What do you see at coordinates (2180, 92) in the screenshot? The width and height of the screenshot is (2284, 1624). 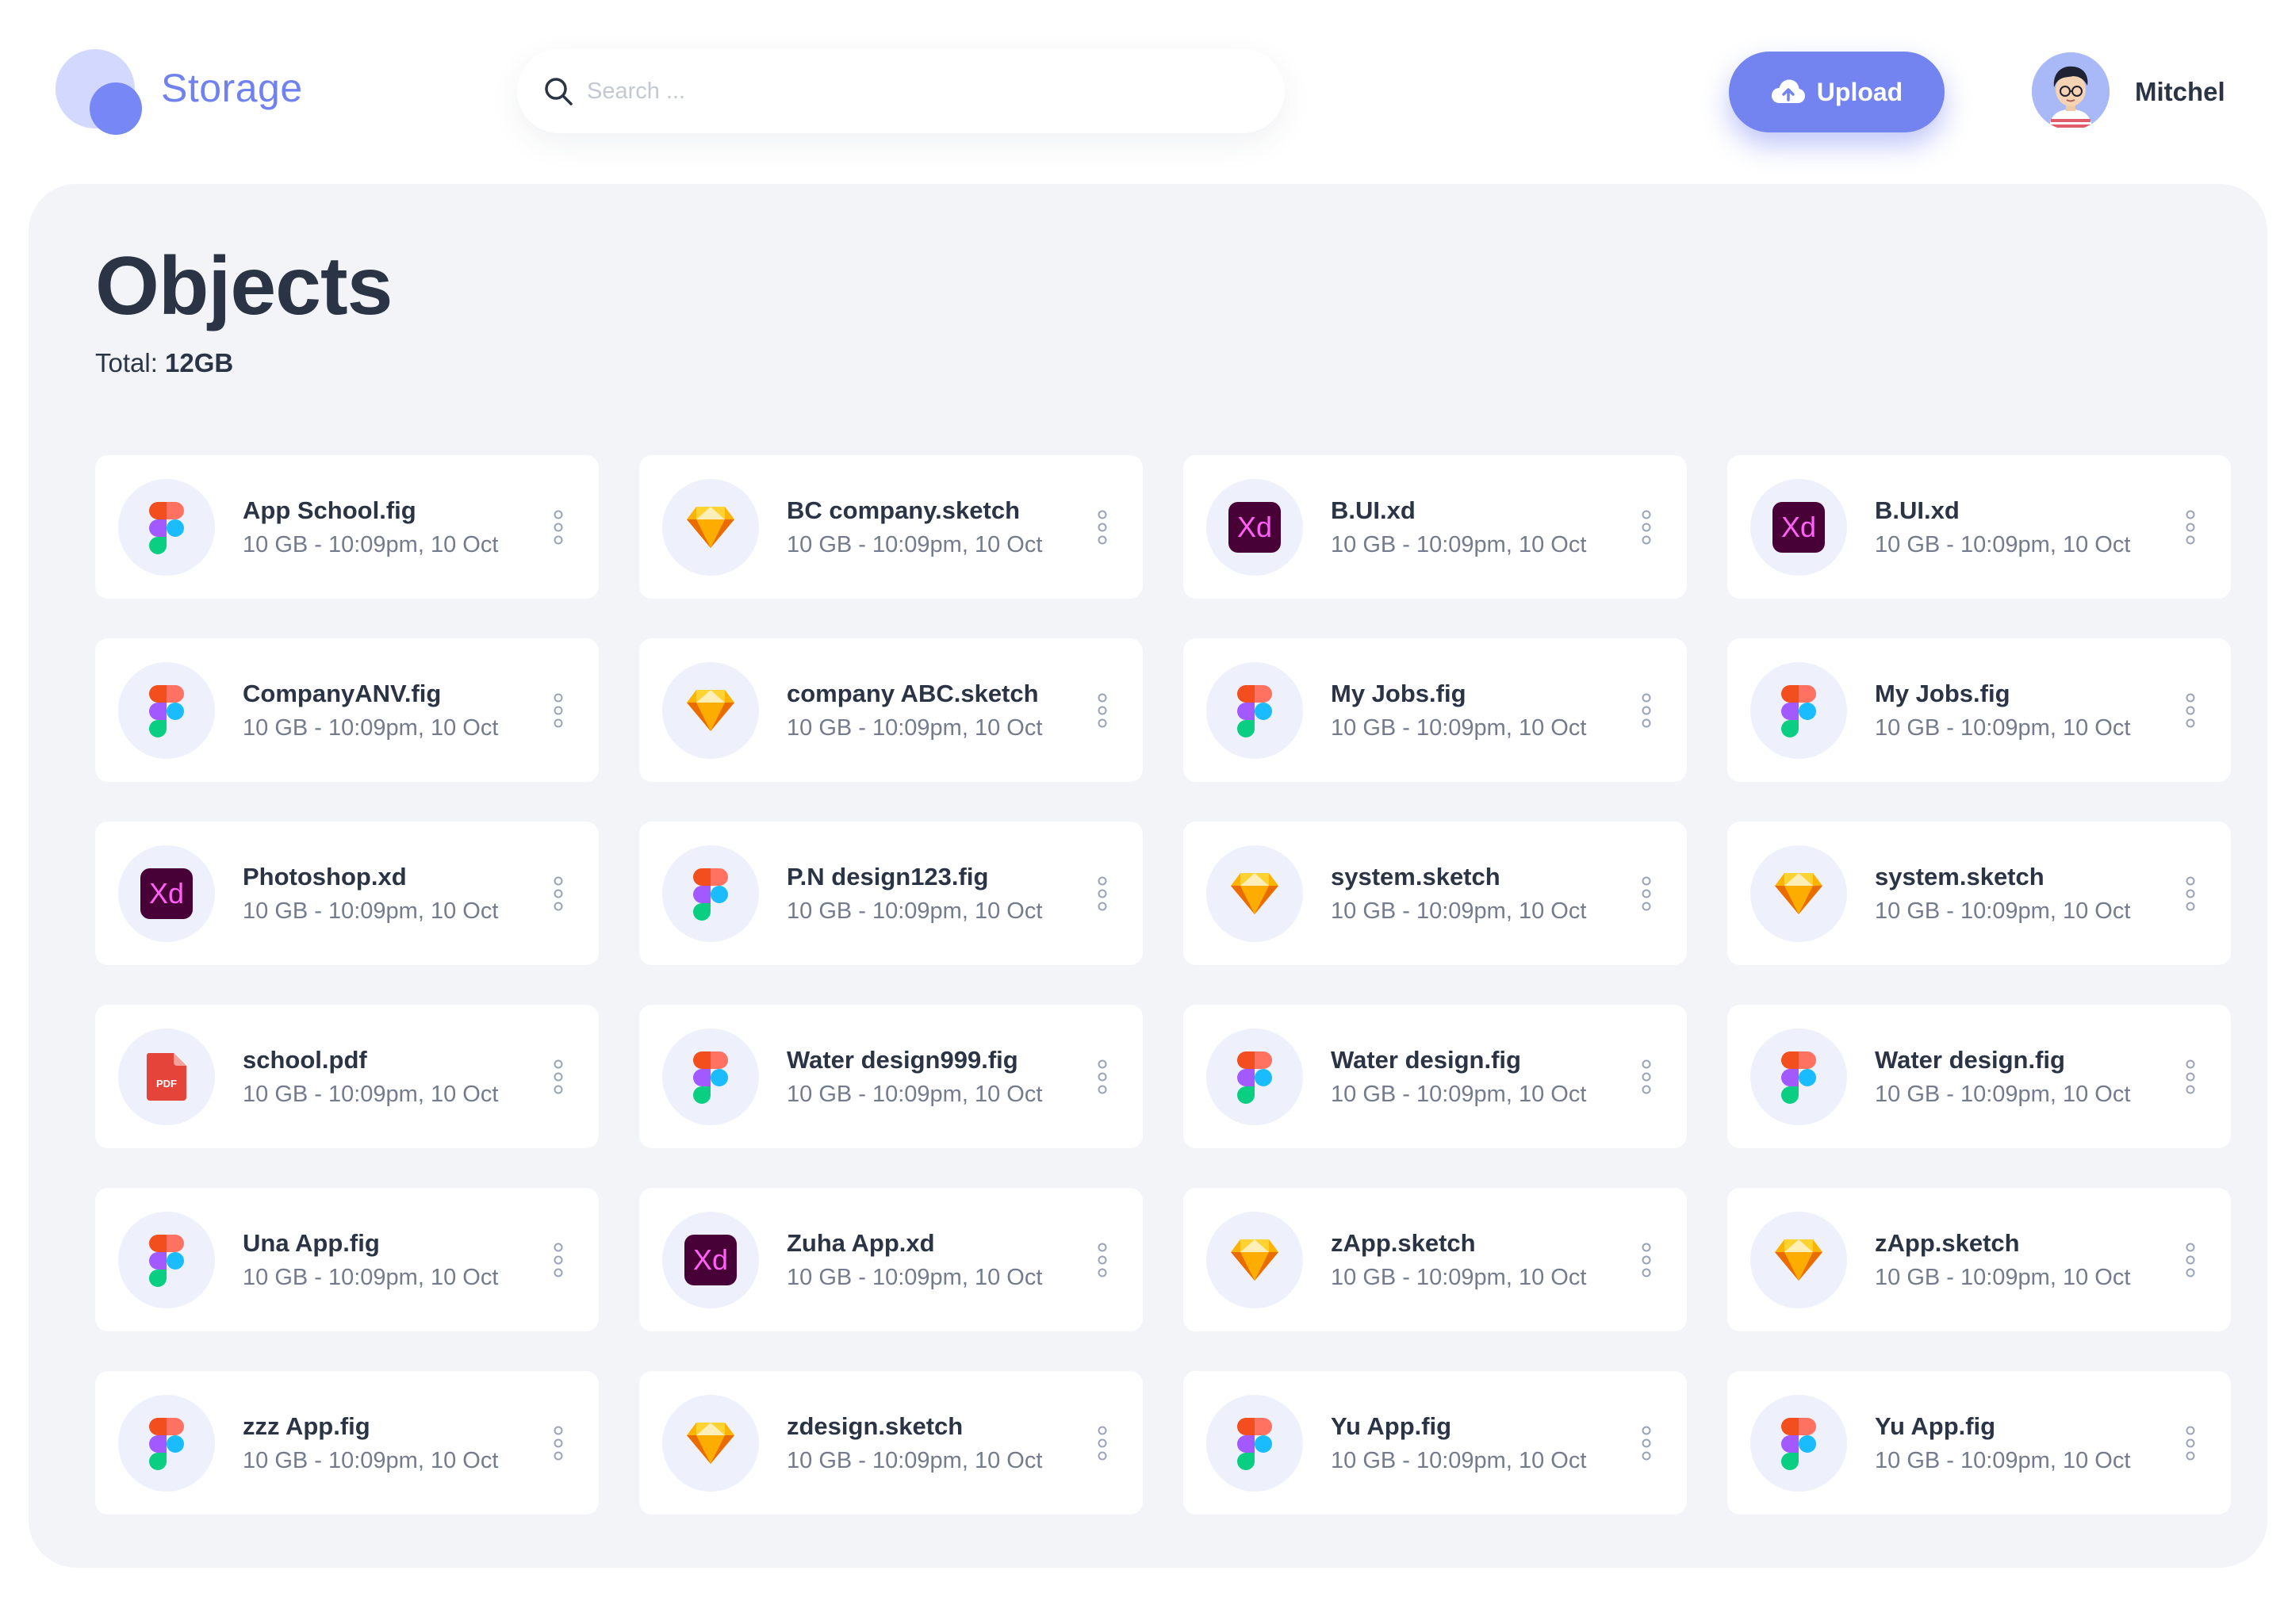 I see `user-name: Mitchel` at bounding box center [2180, 92].